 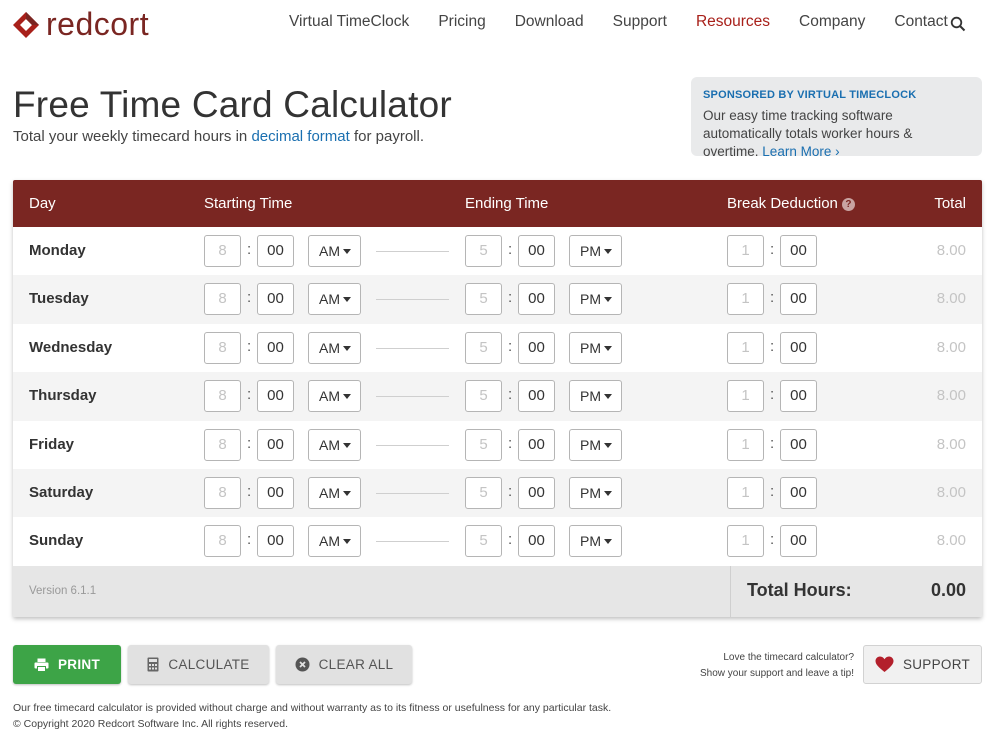 What do you see at coordinates (300, 136) in the screenshot?
I see `decimal-format-link: decimal format` at bounding box center [300, 136].